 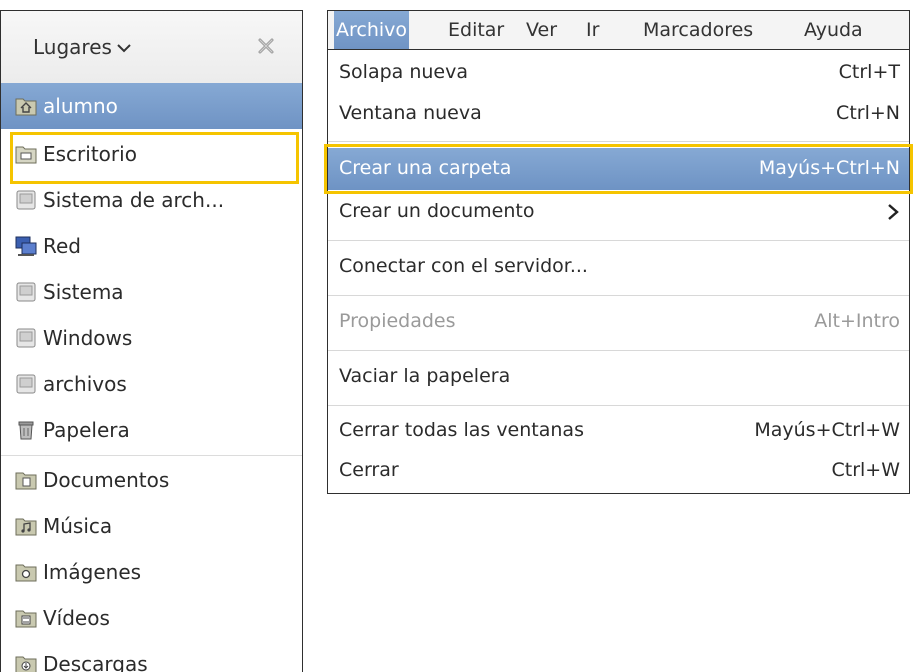 I want to click on menu-item-label: Ventana nueva, so click(x=410, y=113).